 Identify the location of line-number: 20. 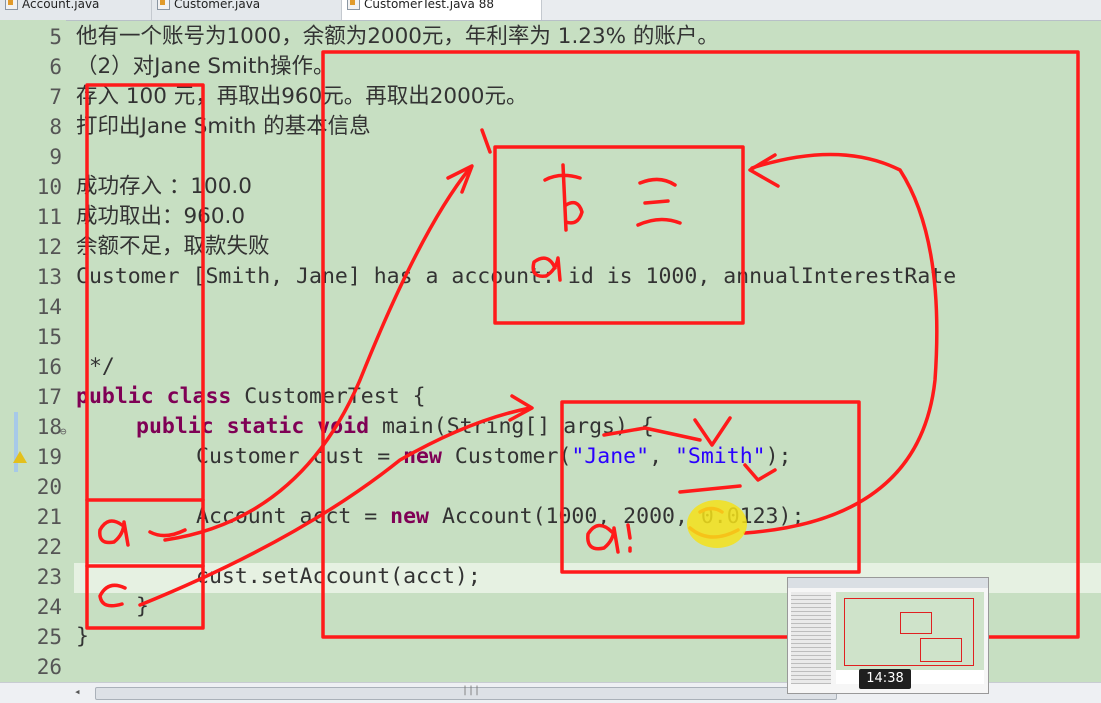
(49, 487).